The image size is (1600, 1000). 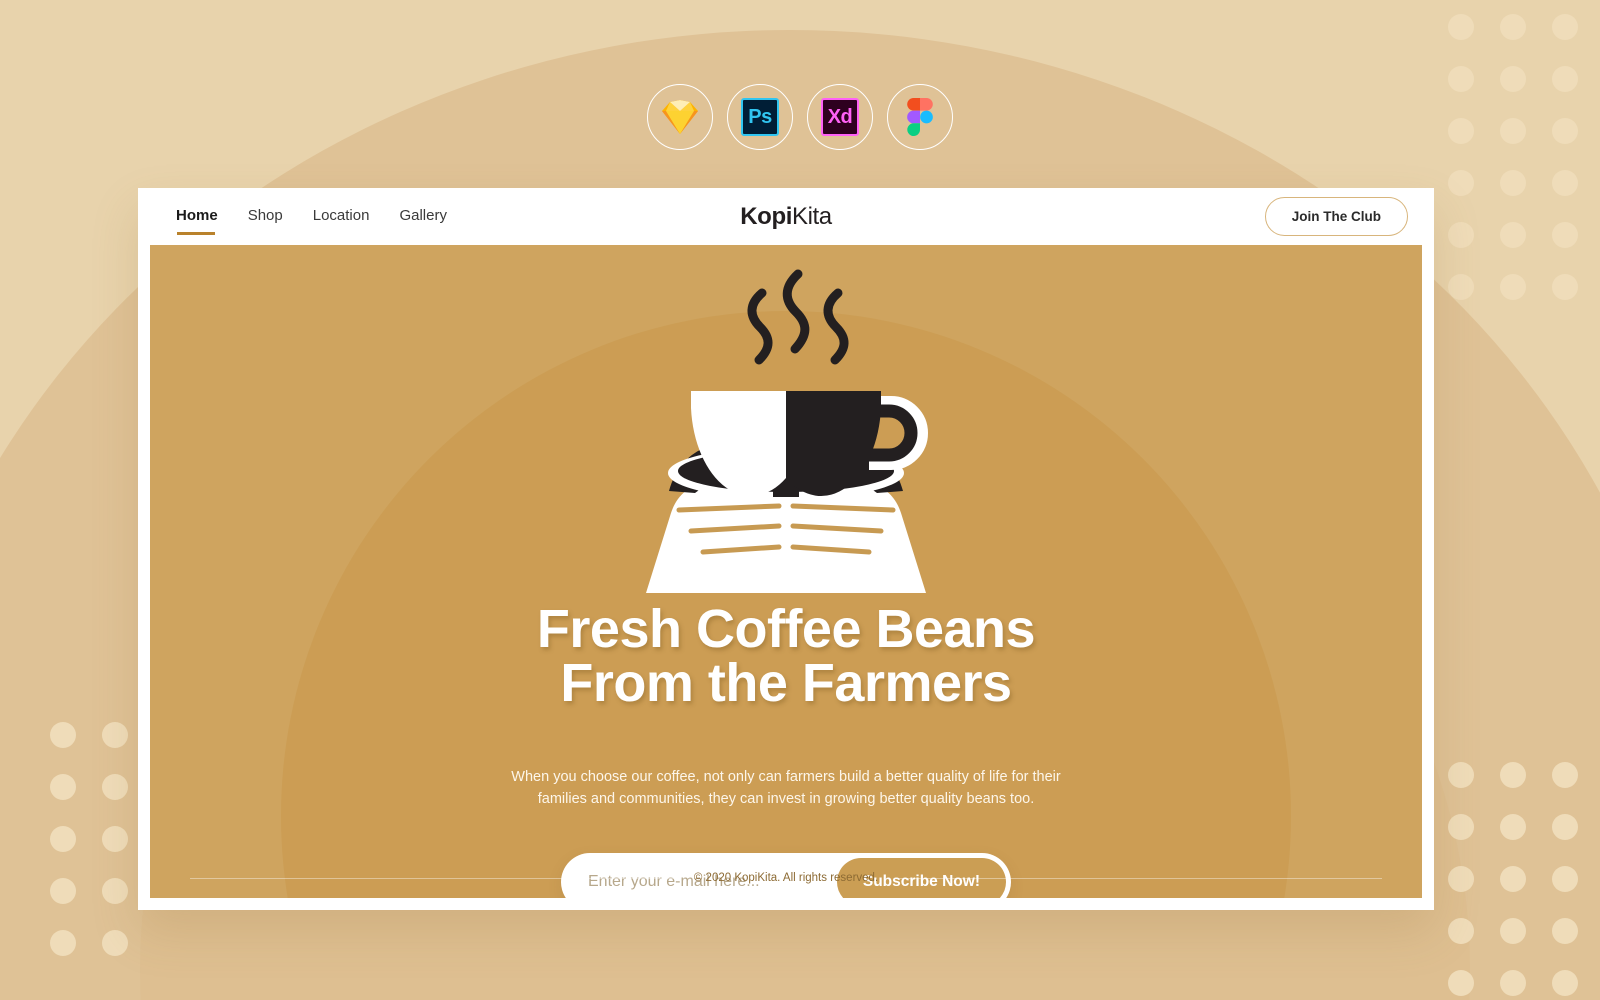 I want to click on nav-item-home: Home, so click(x=197, y=221).